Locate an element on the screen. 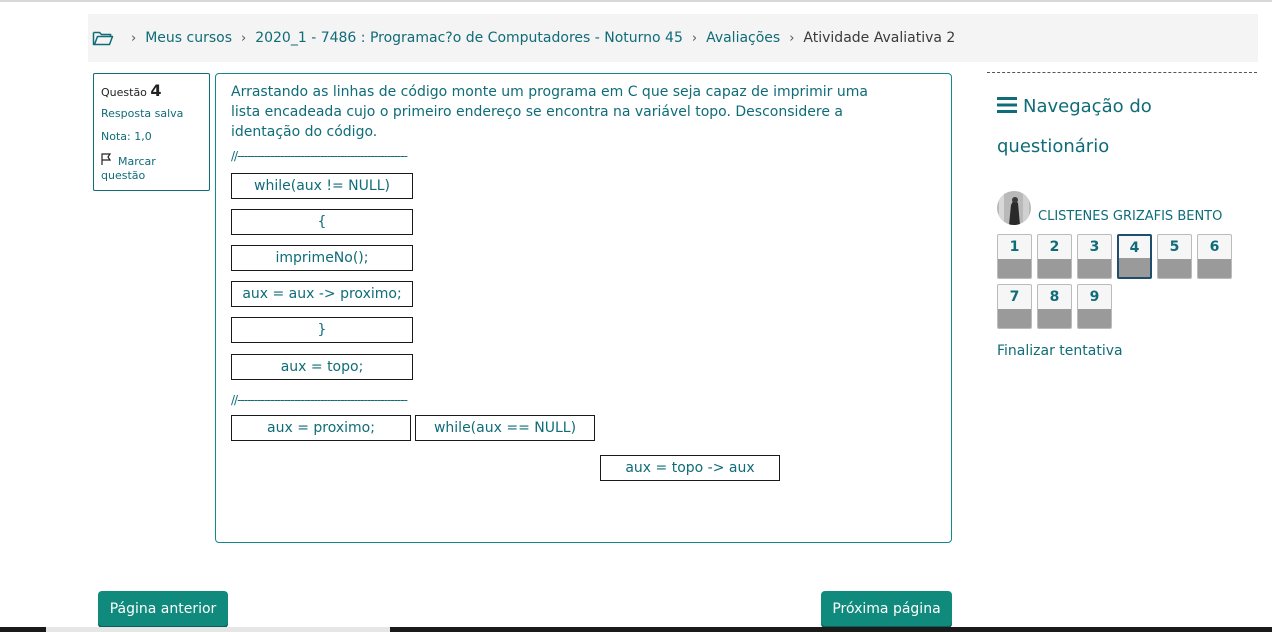 This screenshot has width=1272, height=632. nav-question-9: 9 is located at coordinates (1094, 306).